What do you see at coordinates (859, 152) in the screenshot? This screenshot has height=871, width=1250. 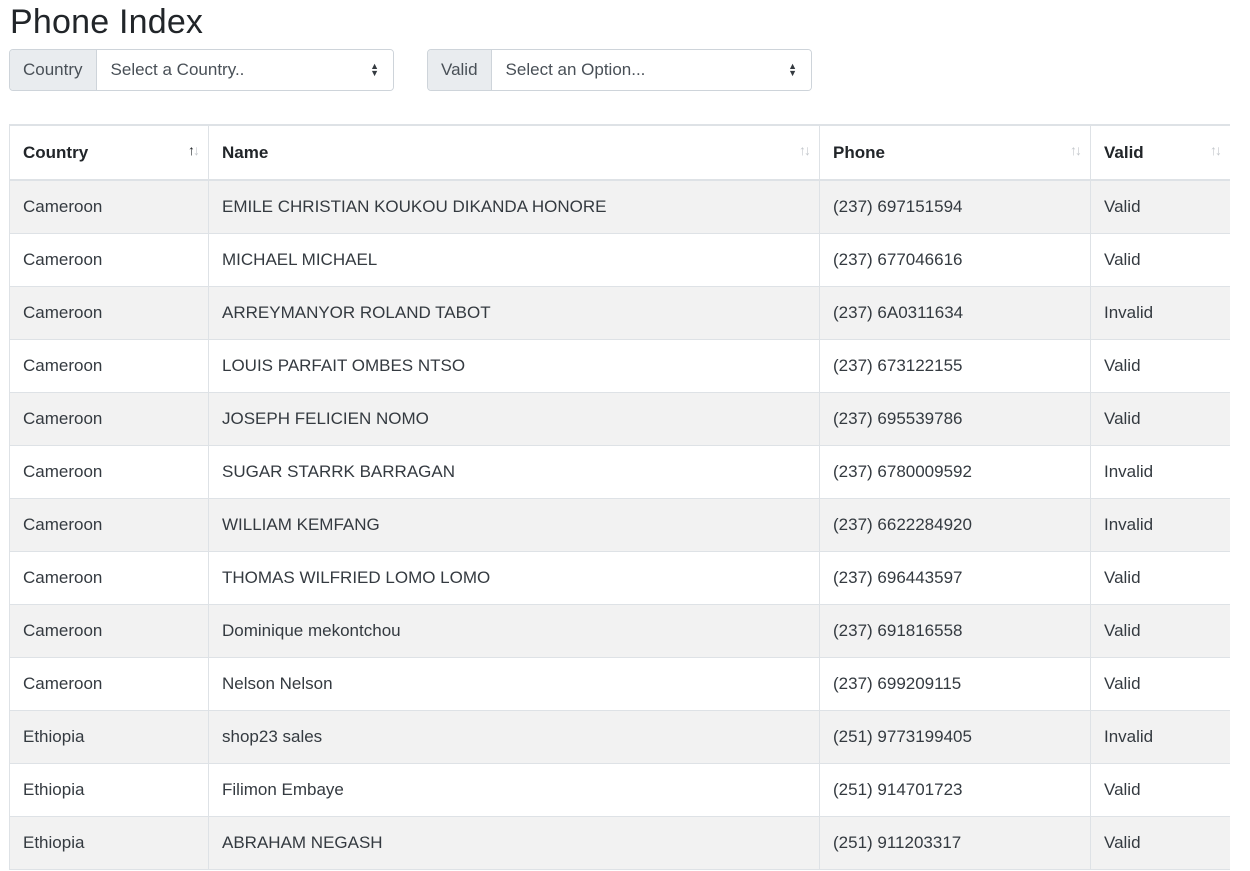 I see `column-header-label: Phone` at bounding box center [859, 152].